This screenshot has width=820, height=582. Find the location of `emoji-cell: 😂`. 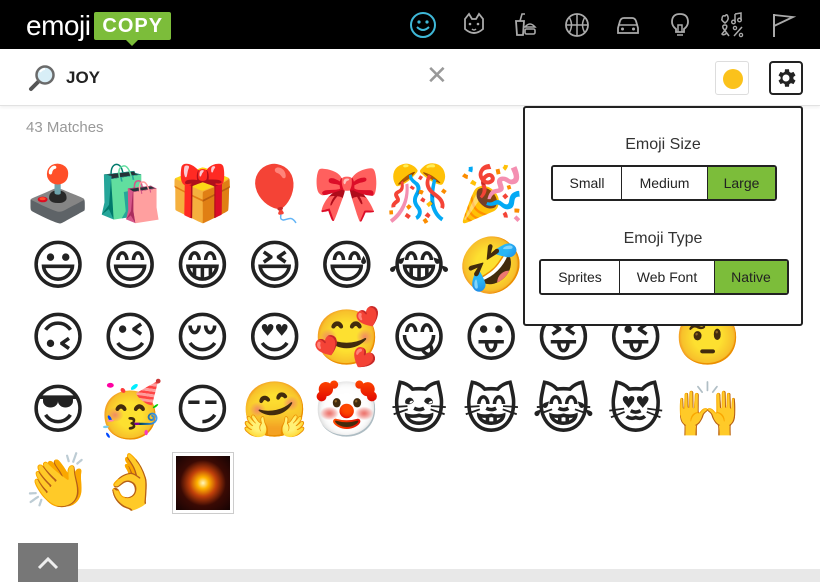

emoji-cell: 😂 is located at coordinates (419, 266).